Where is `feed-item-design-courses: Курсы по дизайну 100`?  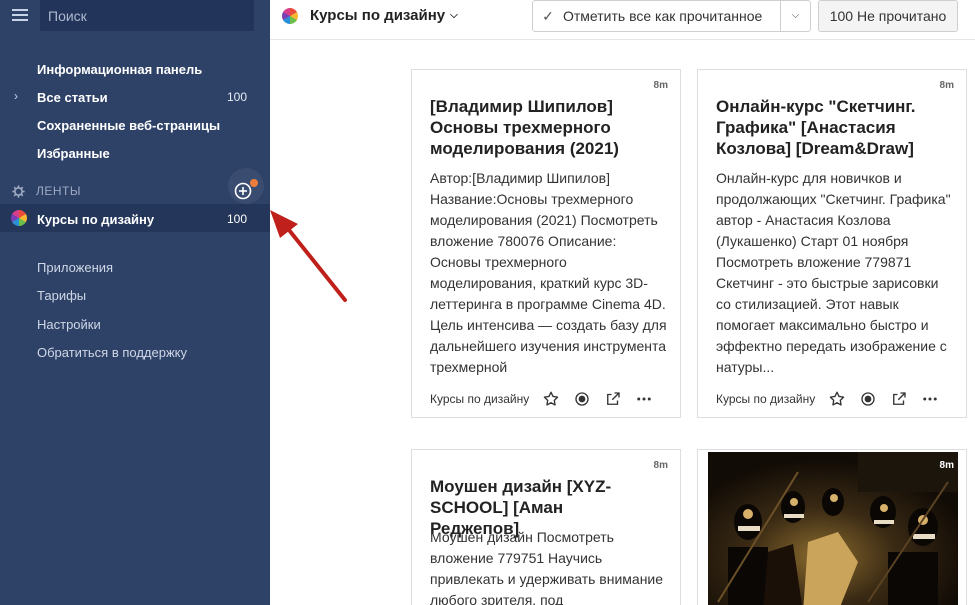 feed-item-design-courses: Курсы по дизайну 100 is located at coordinates (135, 218).